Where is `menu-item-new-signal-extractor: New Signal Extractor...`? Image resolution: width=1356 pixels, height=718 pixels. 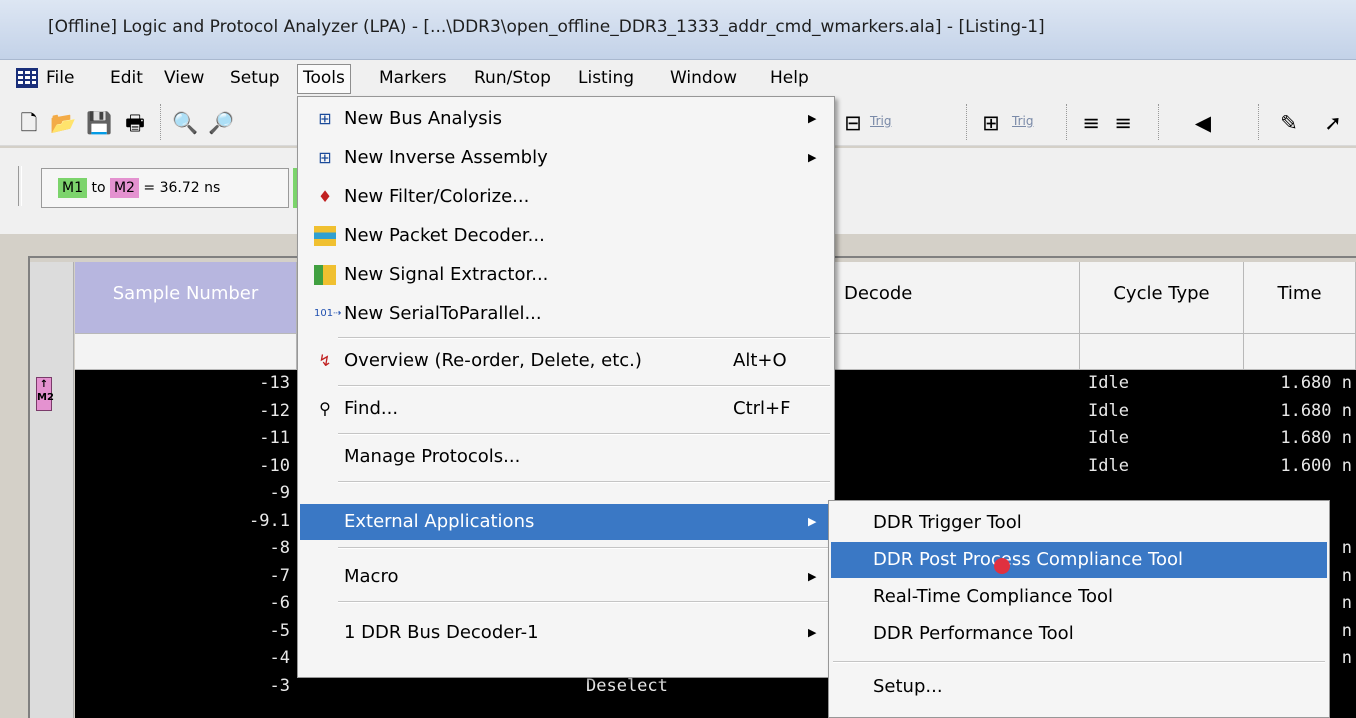 menu-item-new-signal-extractor: New Signal Extractor... is located at coordinates (566, 275).